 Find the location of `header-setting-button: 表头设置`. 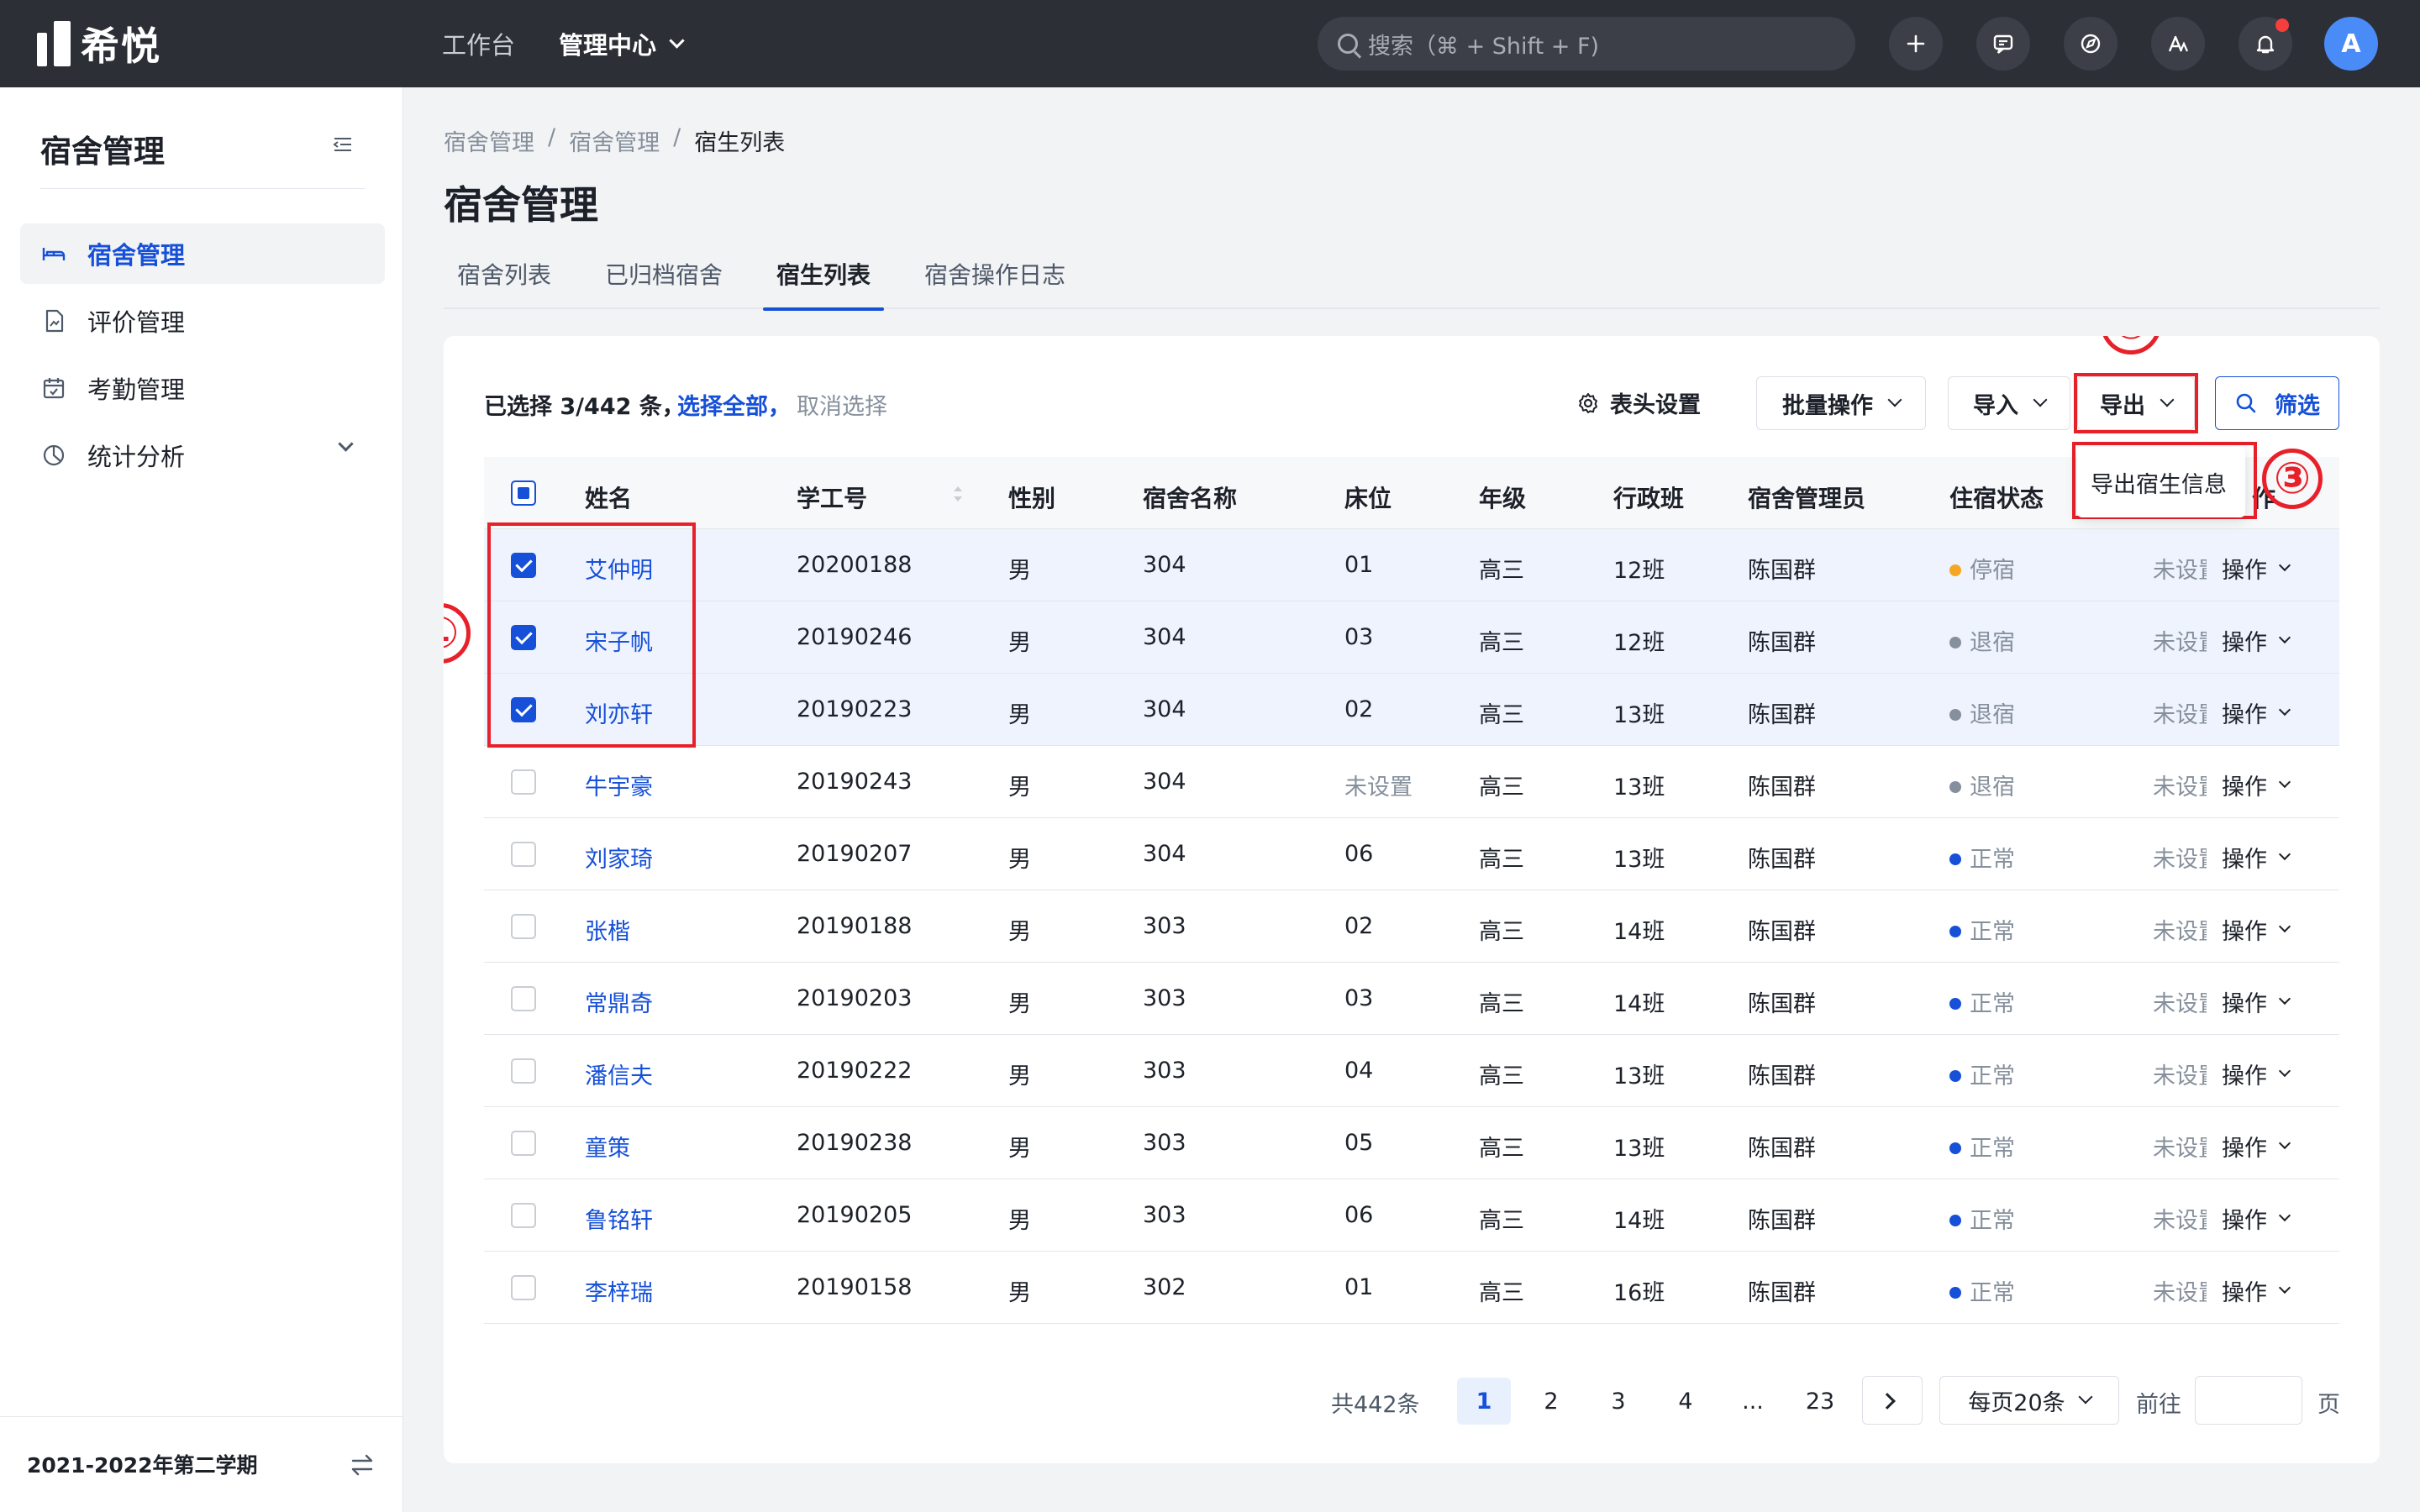

header-setting-button: 表头设置 is located at coordinates (1638, 402).